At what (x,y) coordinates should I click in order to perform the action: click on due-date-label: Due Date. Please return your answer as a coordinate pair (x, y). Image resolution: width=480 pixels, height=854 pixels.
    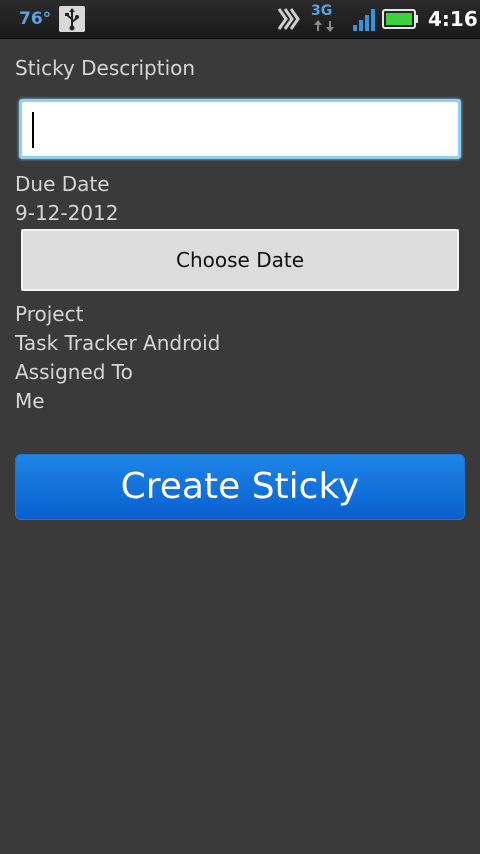
    Looking at the image, I should click on (62, 184).